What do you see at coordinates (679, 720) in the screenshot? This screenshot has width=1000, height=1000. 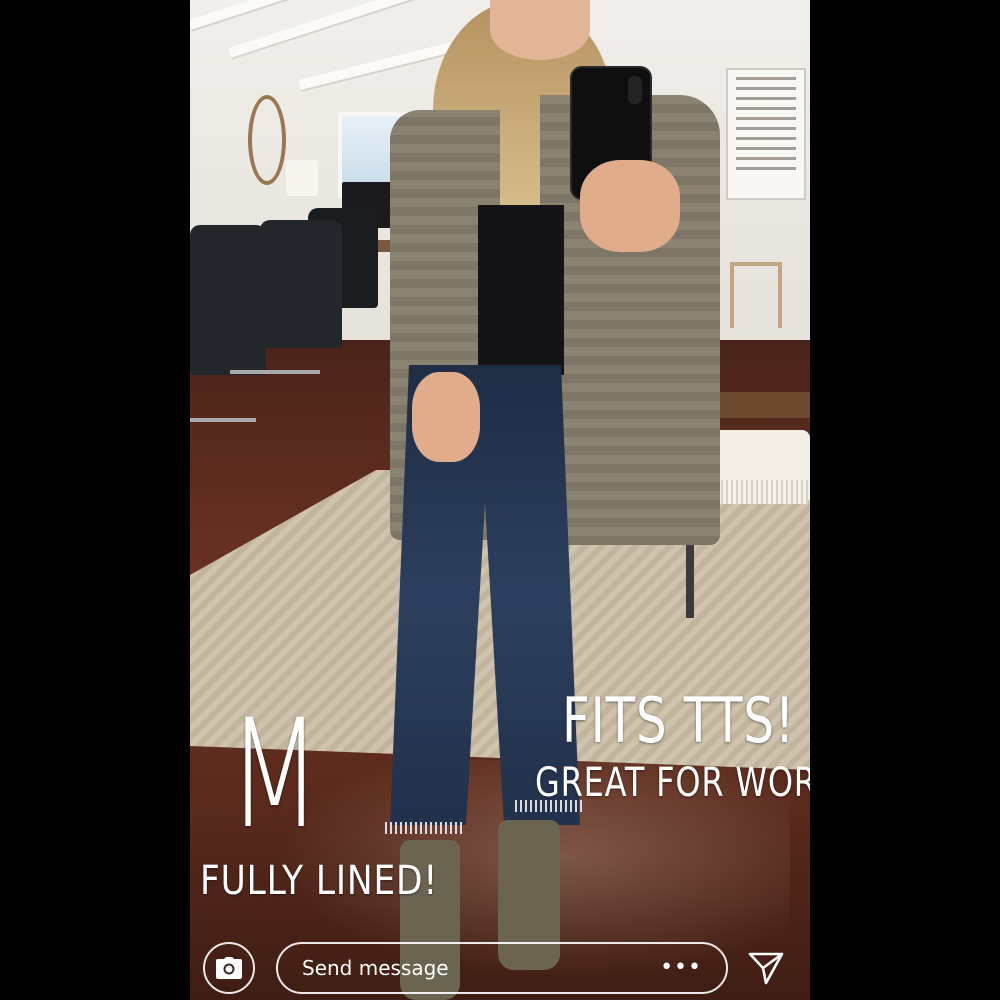 I see `fits-tts-text: FITS TTS!` at bounding box center [679, 720].